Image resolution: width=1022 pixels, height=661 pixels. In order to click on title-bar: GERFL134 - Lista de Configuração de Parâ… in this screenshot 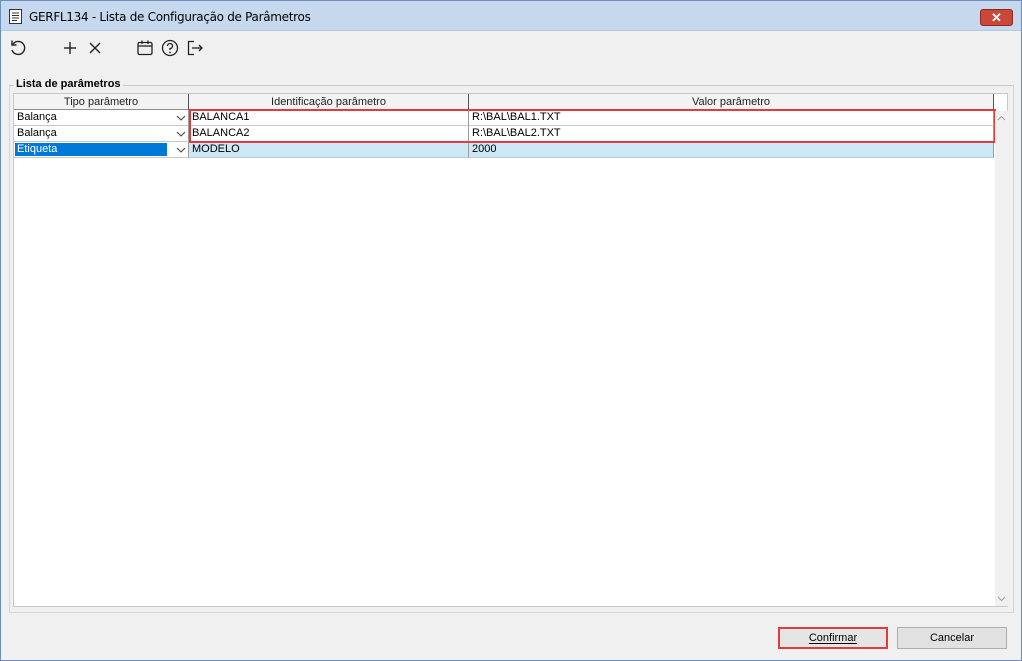, I will do `click(511, 16)`.